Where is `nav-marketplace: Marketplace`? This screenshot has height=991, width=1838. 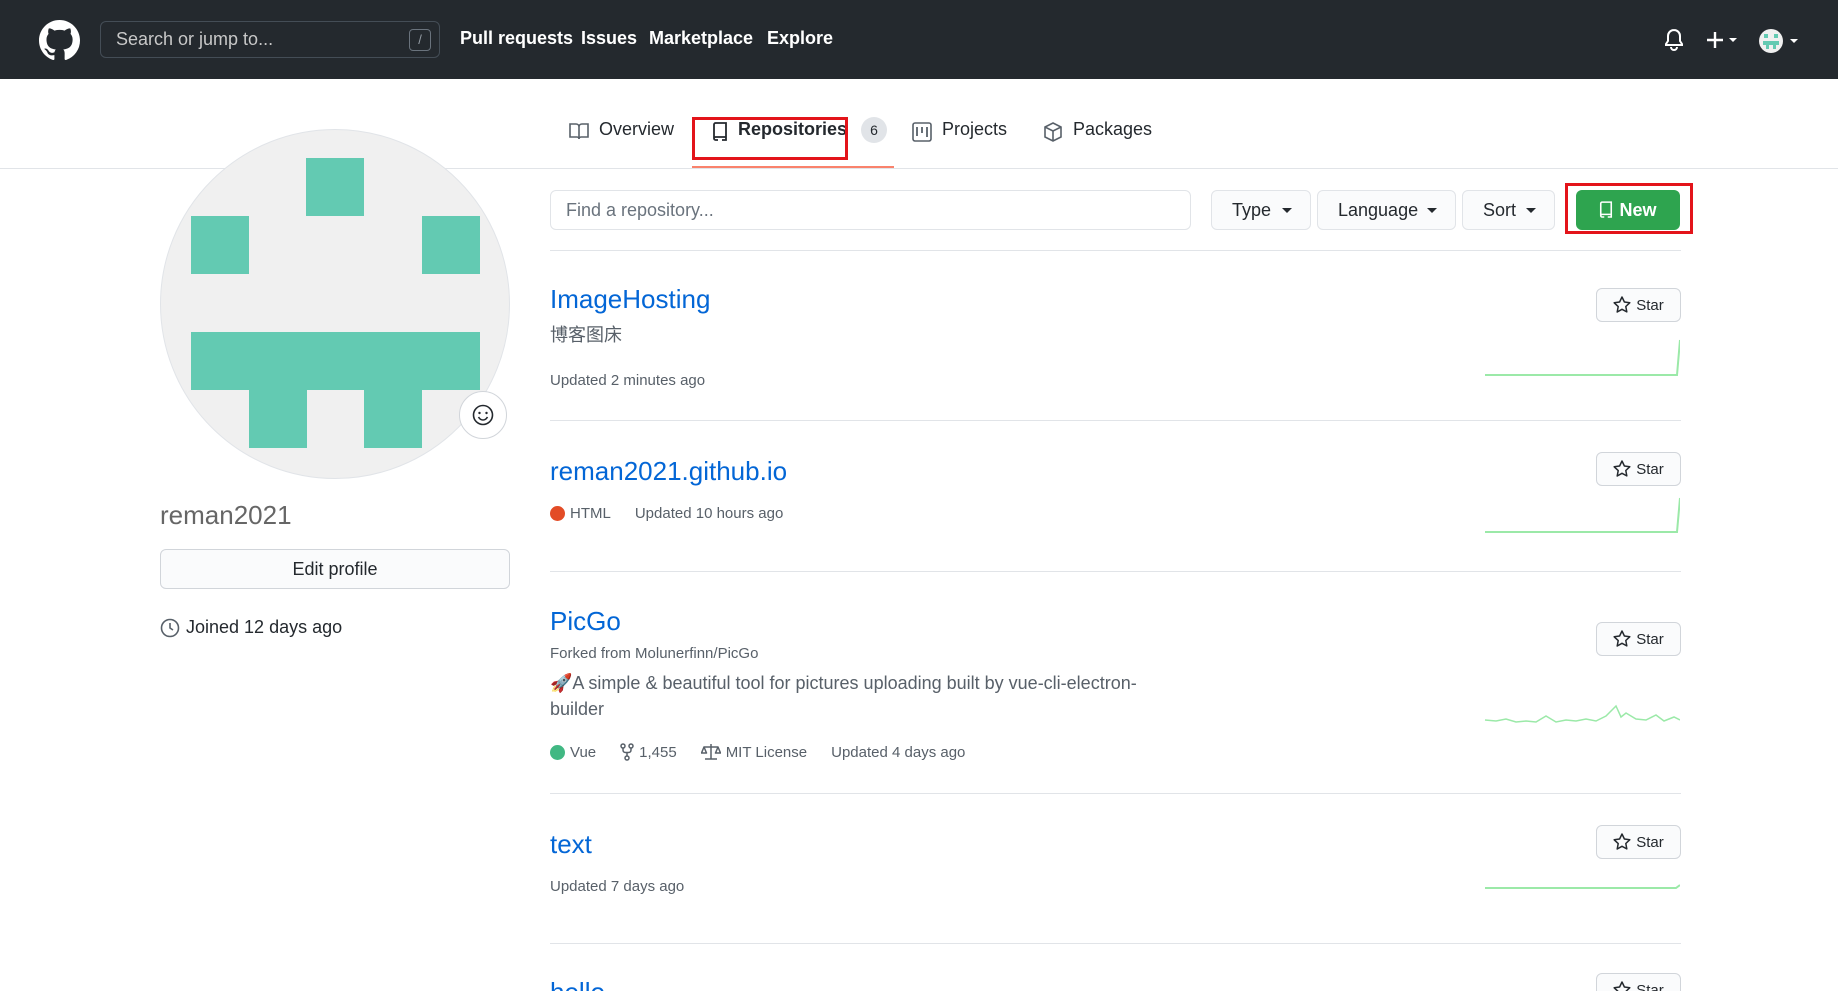 nav-marketplace: Marketplace is located at coordinates (701, 38).